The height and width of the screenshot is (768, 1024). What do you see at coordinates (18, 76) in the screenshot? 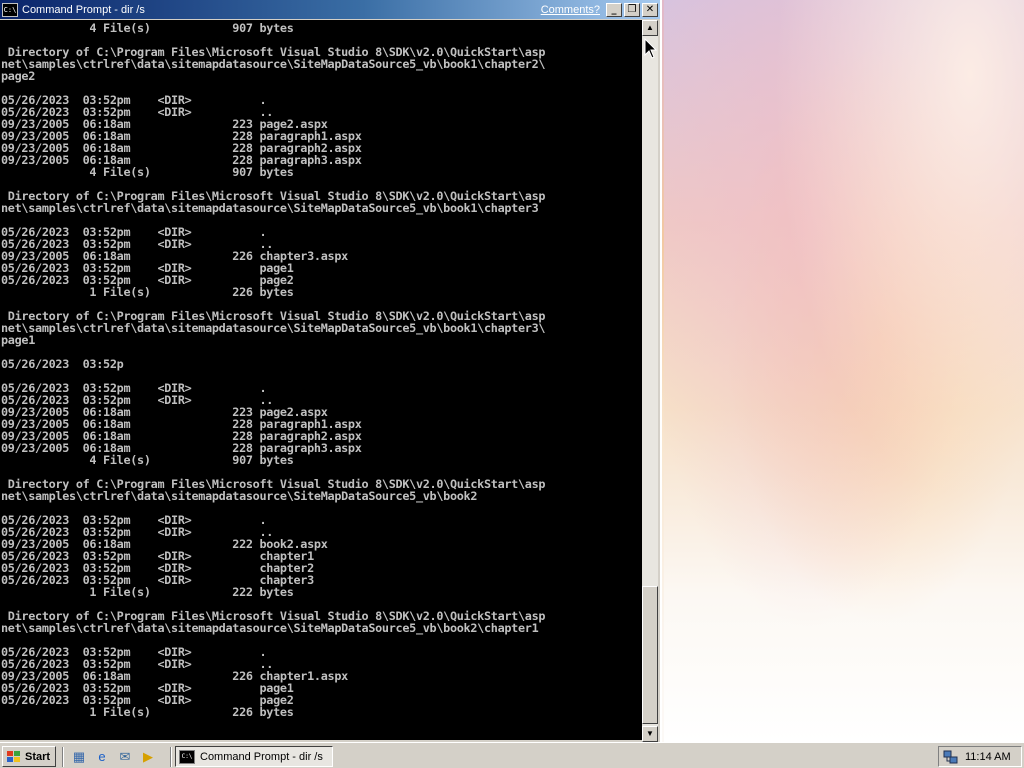
I see `console-line: page2` at bounding box center [18, 76].